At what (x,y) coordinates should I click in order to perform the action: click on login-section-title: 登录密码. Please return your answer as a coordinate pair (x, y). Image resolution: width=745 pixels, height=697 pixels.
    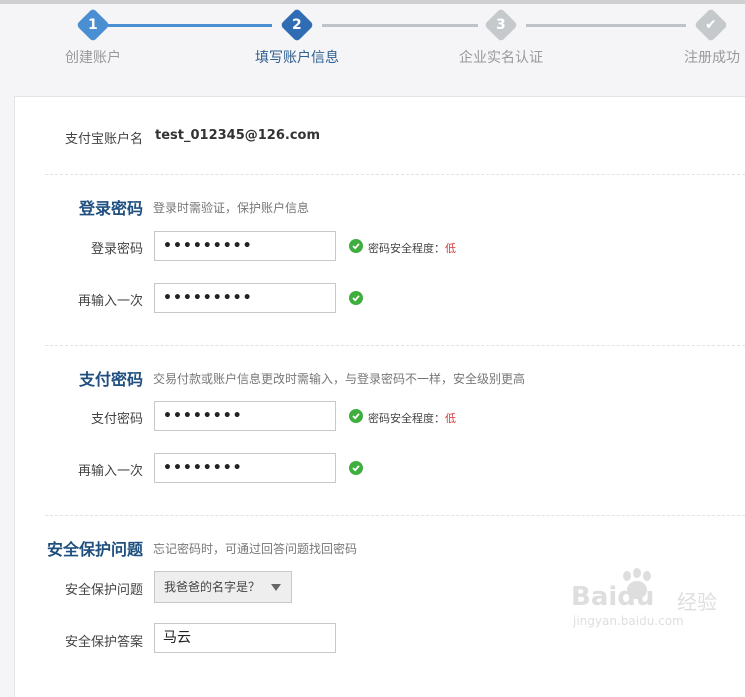
    Looking at the image, I should click on (111, 208).